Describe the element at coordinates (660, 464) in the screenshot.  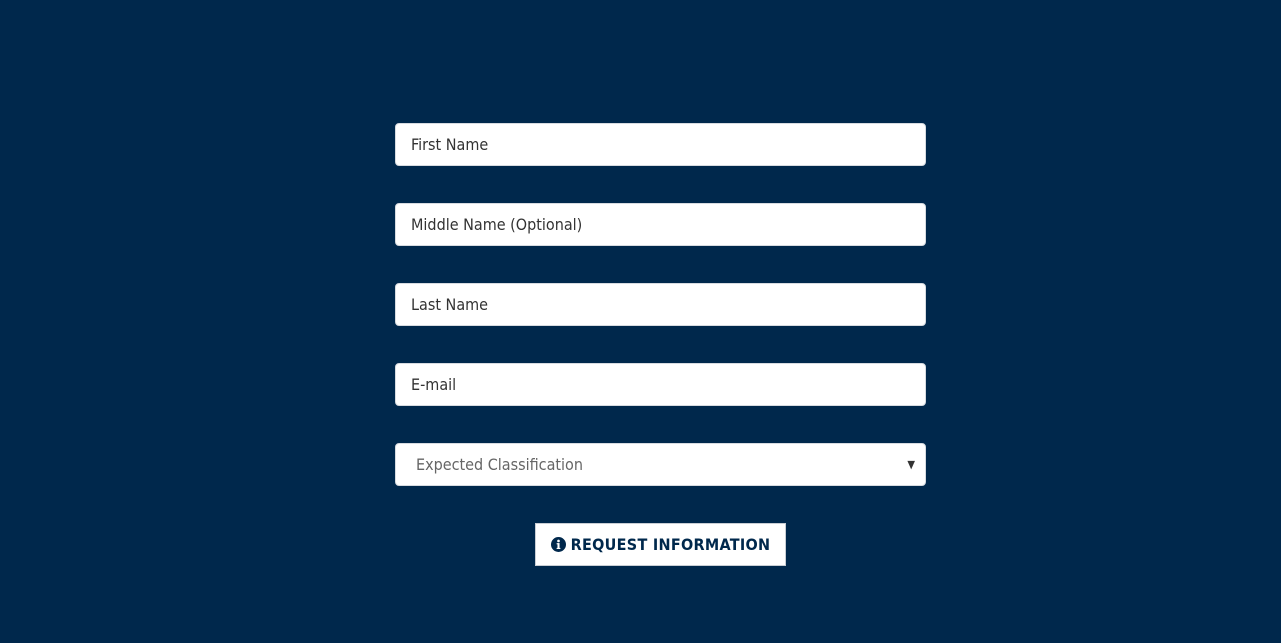
I see `expected-classification-select: Expected Classification ▼` at that location.